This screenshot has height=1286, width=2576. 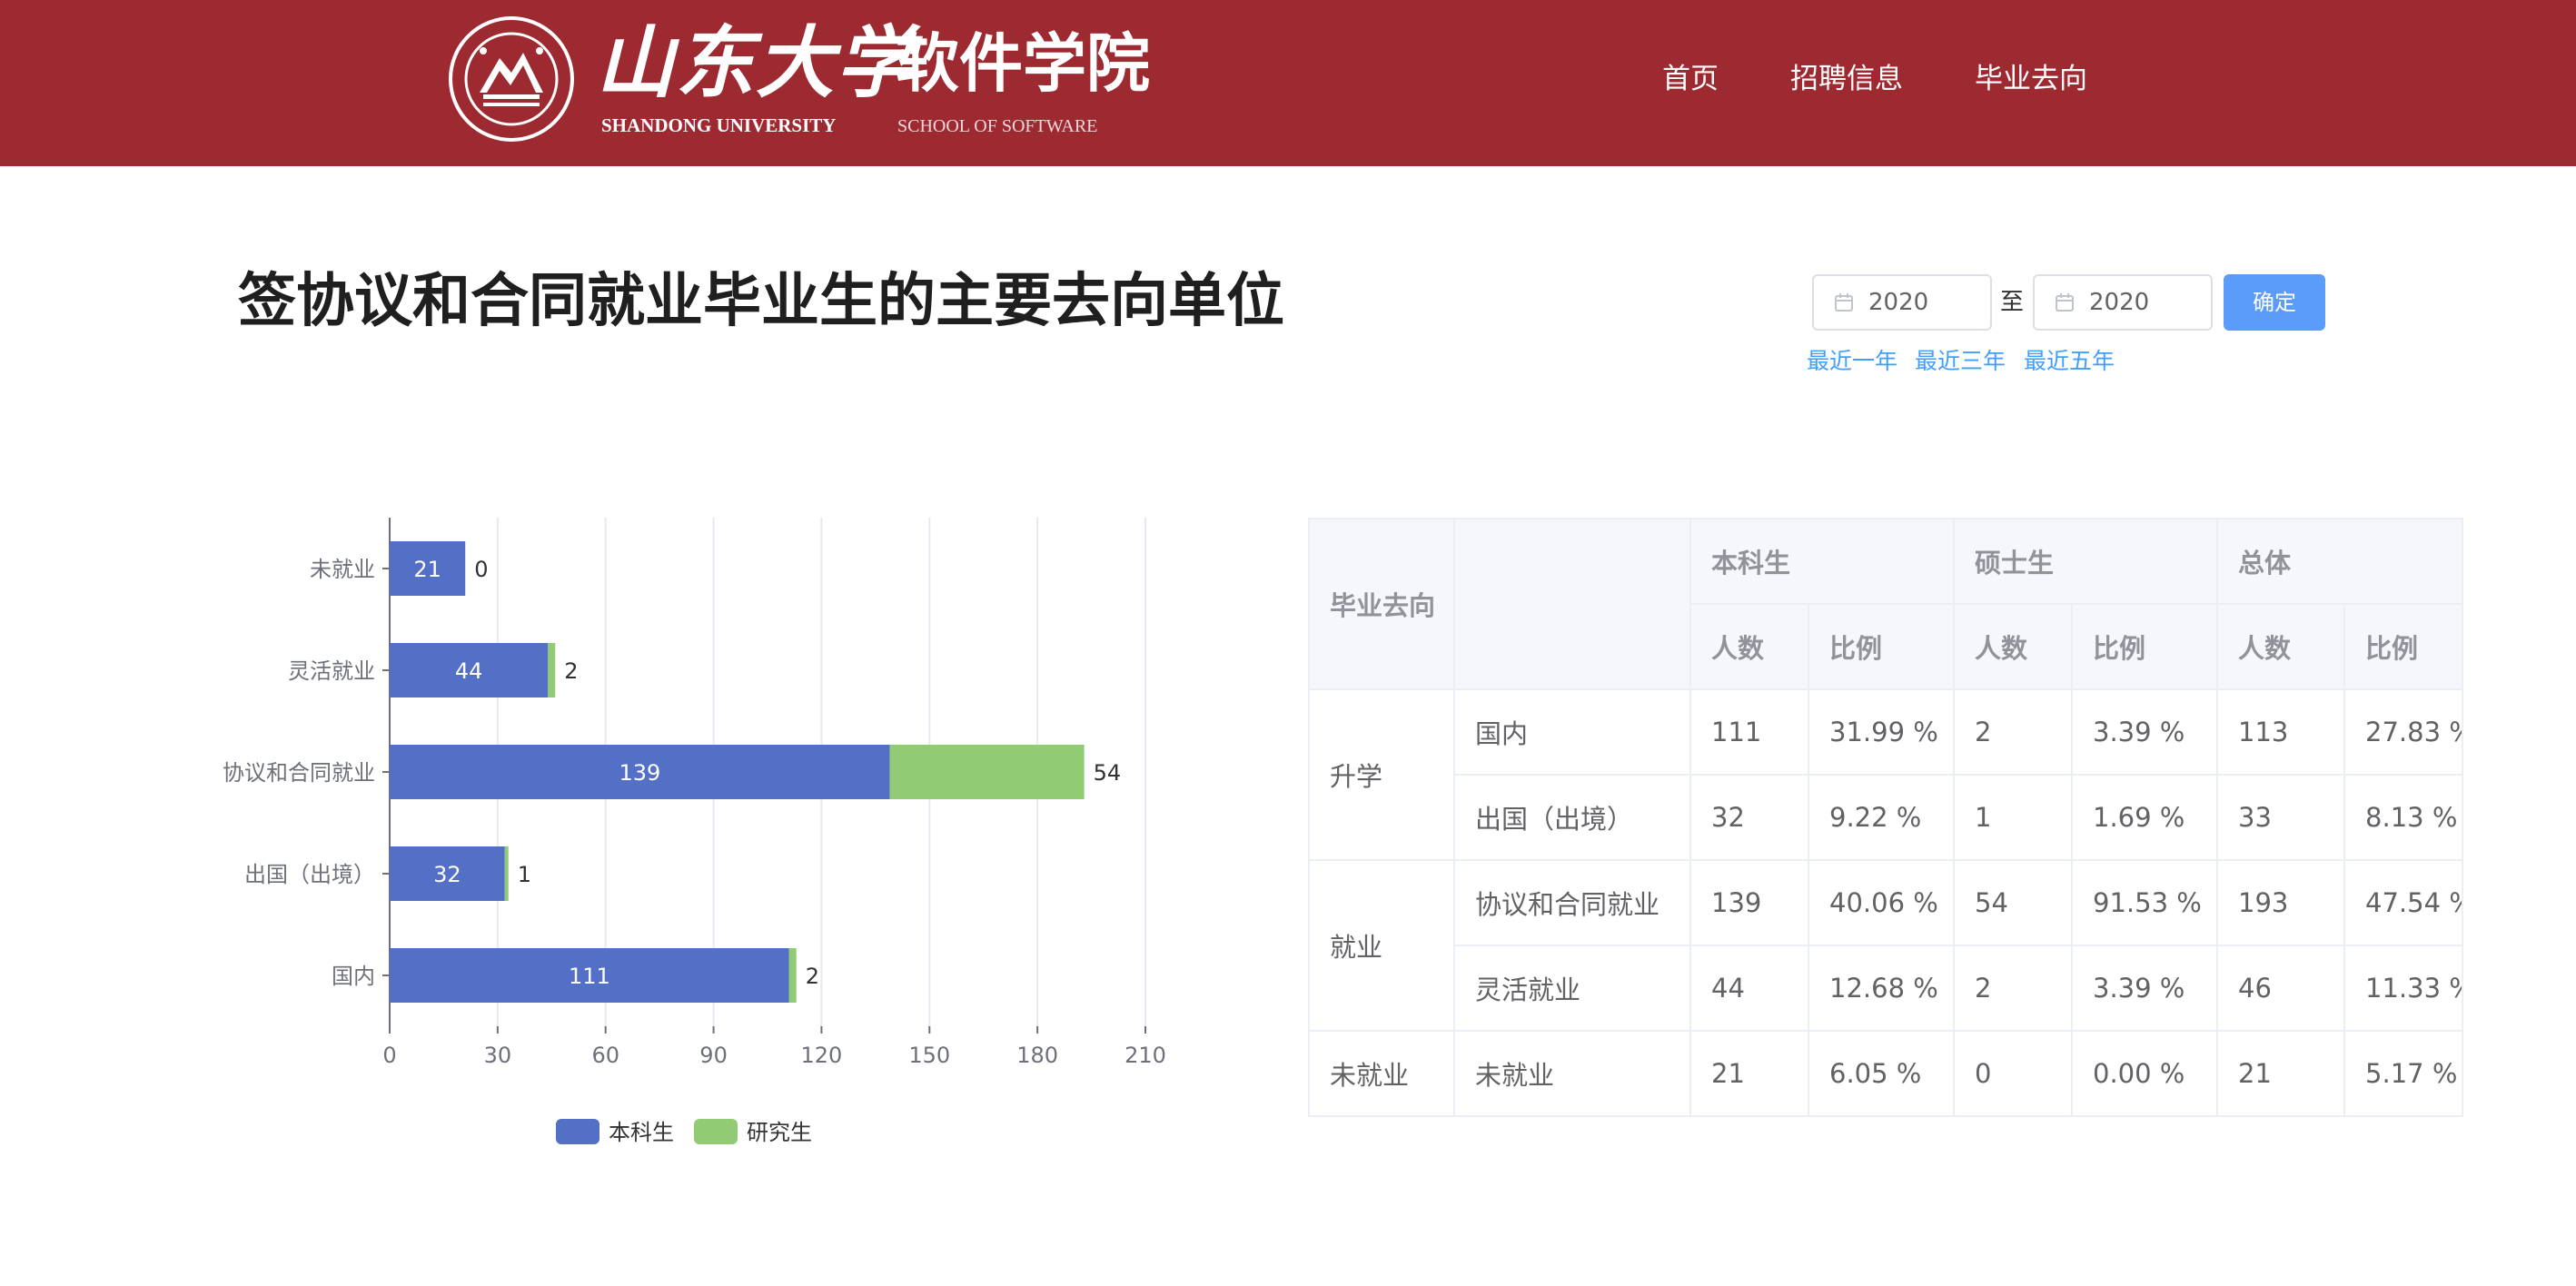 I want to click on group-employment: 就业, so click(x=1381, y=945).